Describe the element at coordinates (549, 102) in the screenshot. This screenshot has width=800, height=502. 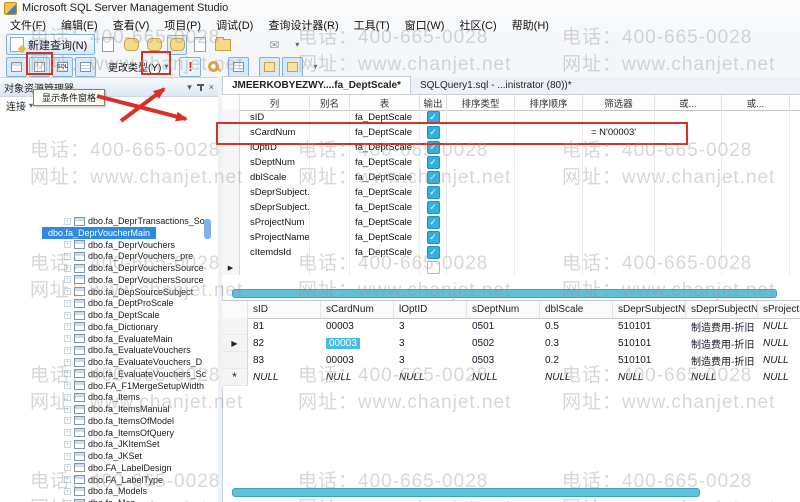
I see `criteria-column-header: 排序顺序` at that location.